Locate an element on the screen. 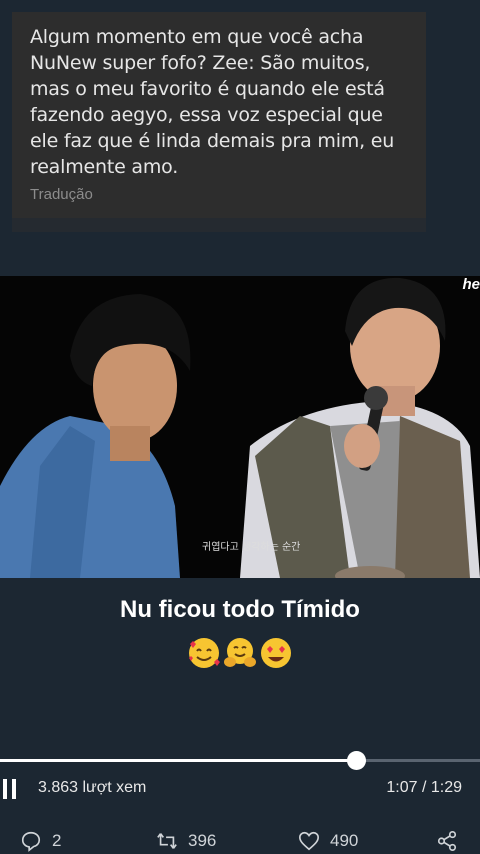  retweet-count: 396 is located at coordinates (202, 840).